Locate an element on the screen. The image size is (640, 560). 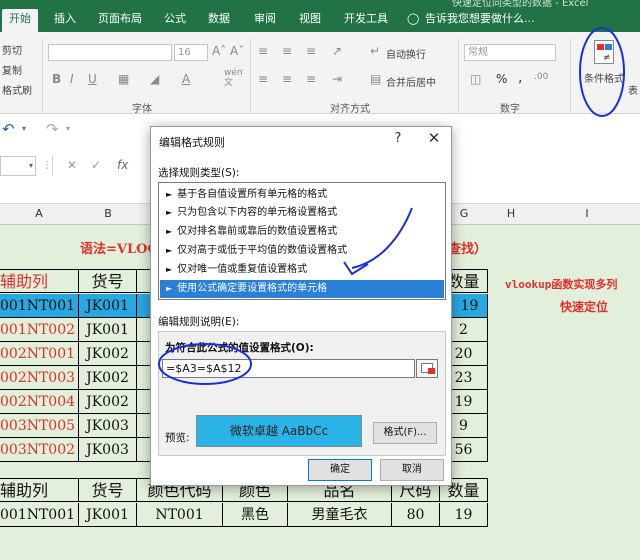
rule-type-item: ► 只为包含以下内容的单元格设置格式 is located at coordinates (302, 213).